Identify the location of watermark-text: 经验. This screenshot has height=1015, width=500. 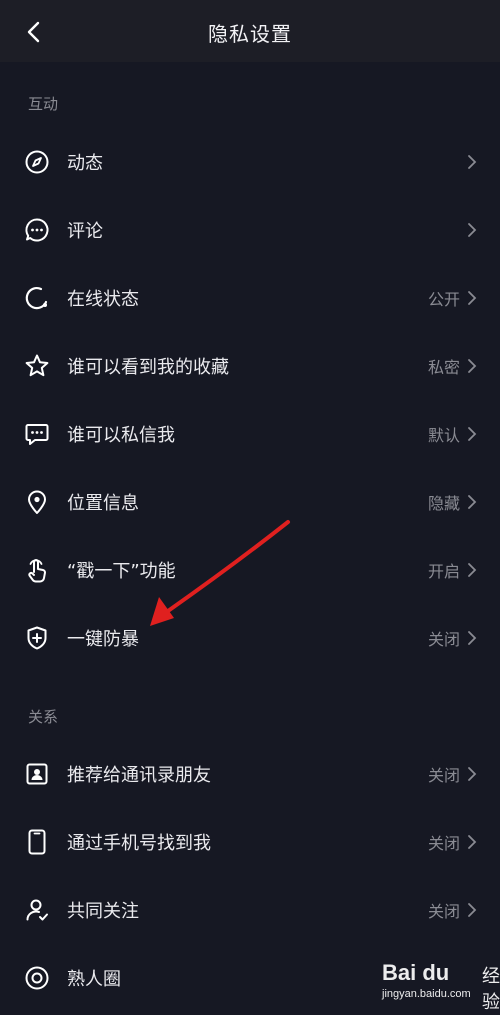
(491, 989).